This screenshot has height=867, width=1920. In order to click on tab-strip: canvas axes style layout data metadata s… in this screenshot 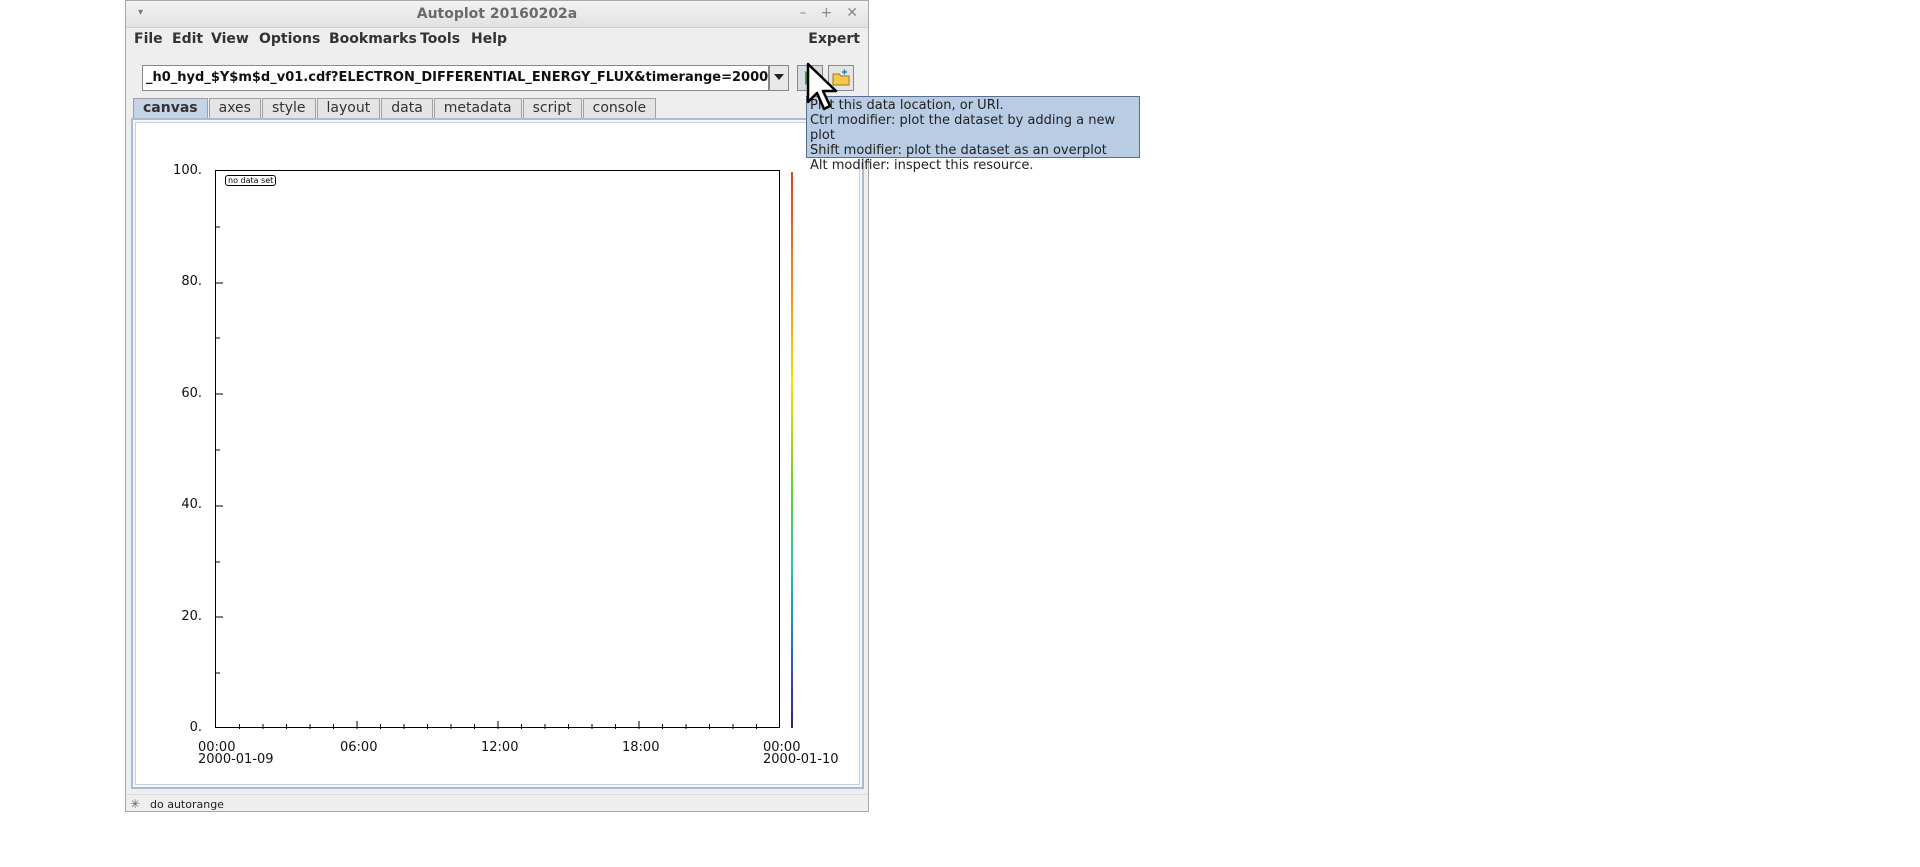, I will do `click(395, 108)`.